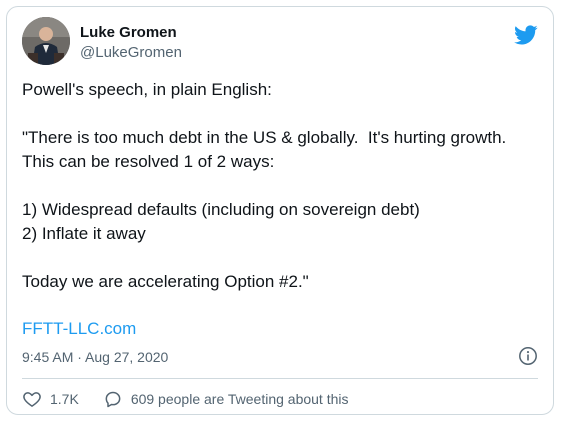 The width and height of the screenshot is (562, 425). Describe the element at coordinates (280, 378) in the screenshot. I see `divider` at that location.